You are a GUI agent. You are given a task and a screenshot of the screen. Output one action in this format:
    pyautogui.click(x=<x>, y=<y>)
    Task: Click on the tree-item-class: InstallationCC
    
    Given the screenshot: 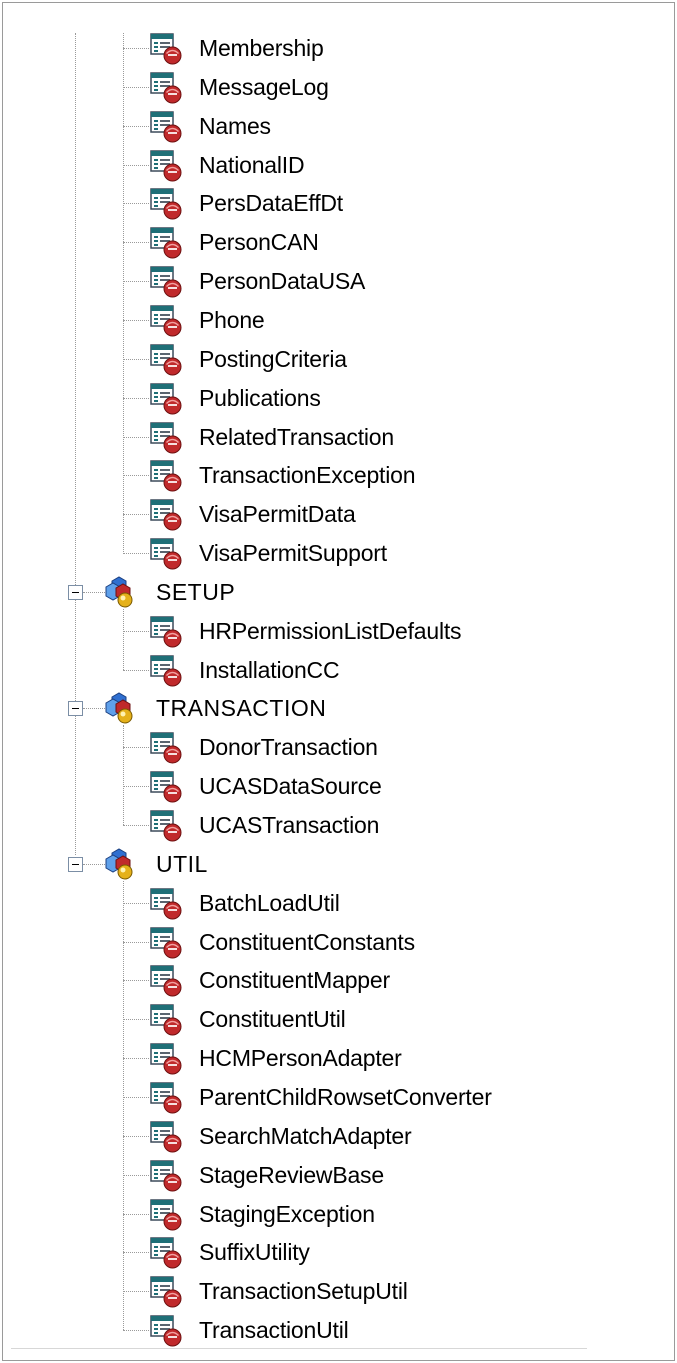 What is the action you would take?
    pyautogui.click(x=244, y=670)
    